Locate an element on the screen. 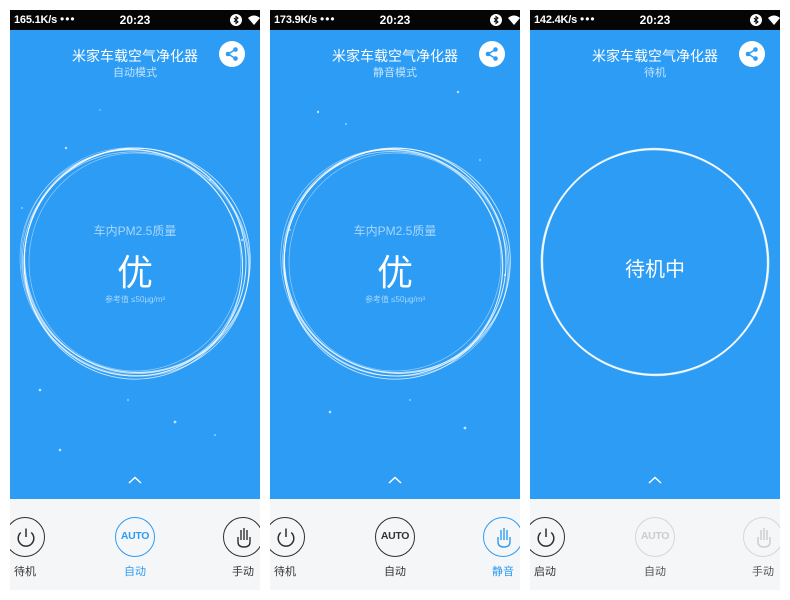  start-button is located at coordinates (547, 537).